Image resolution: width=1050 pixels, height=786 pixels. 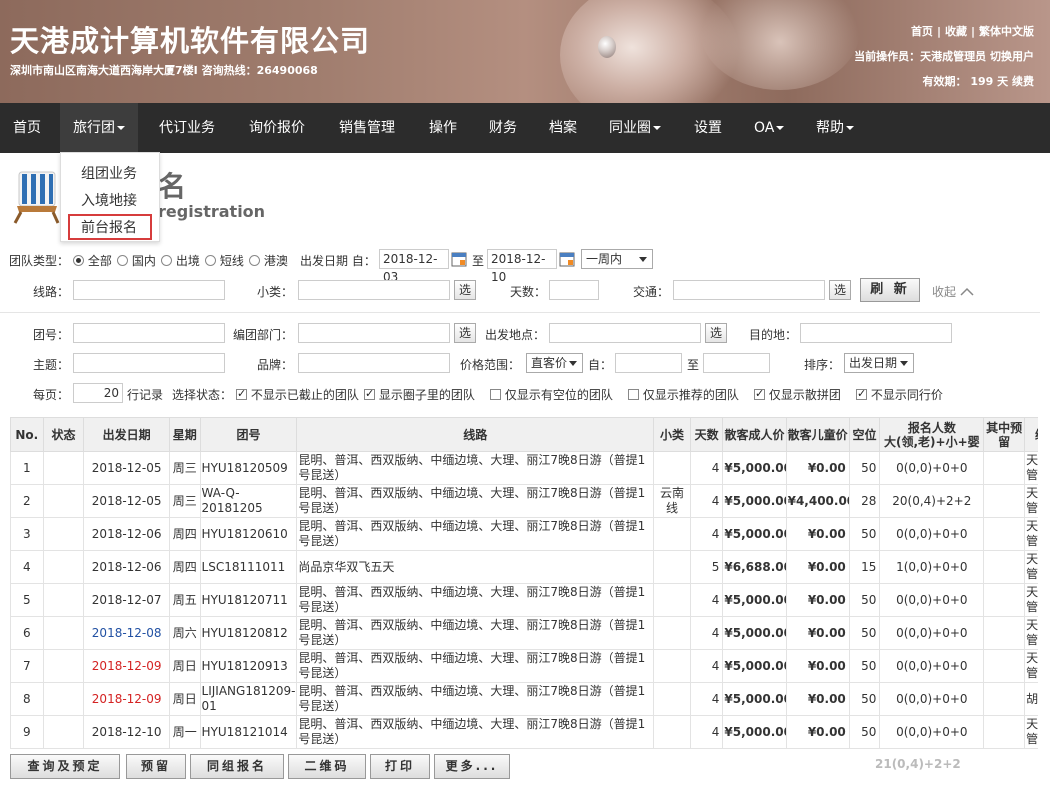 I want to click on radio-all: 全部, so click(x=92, y=260).